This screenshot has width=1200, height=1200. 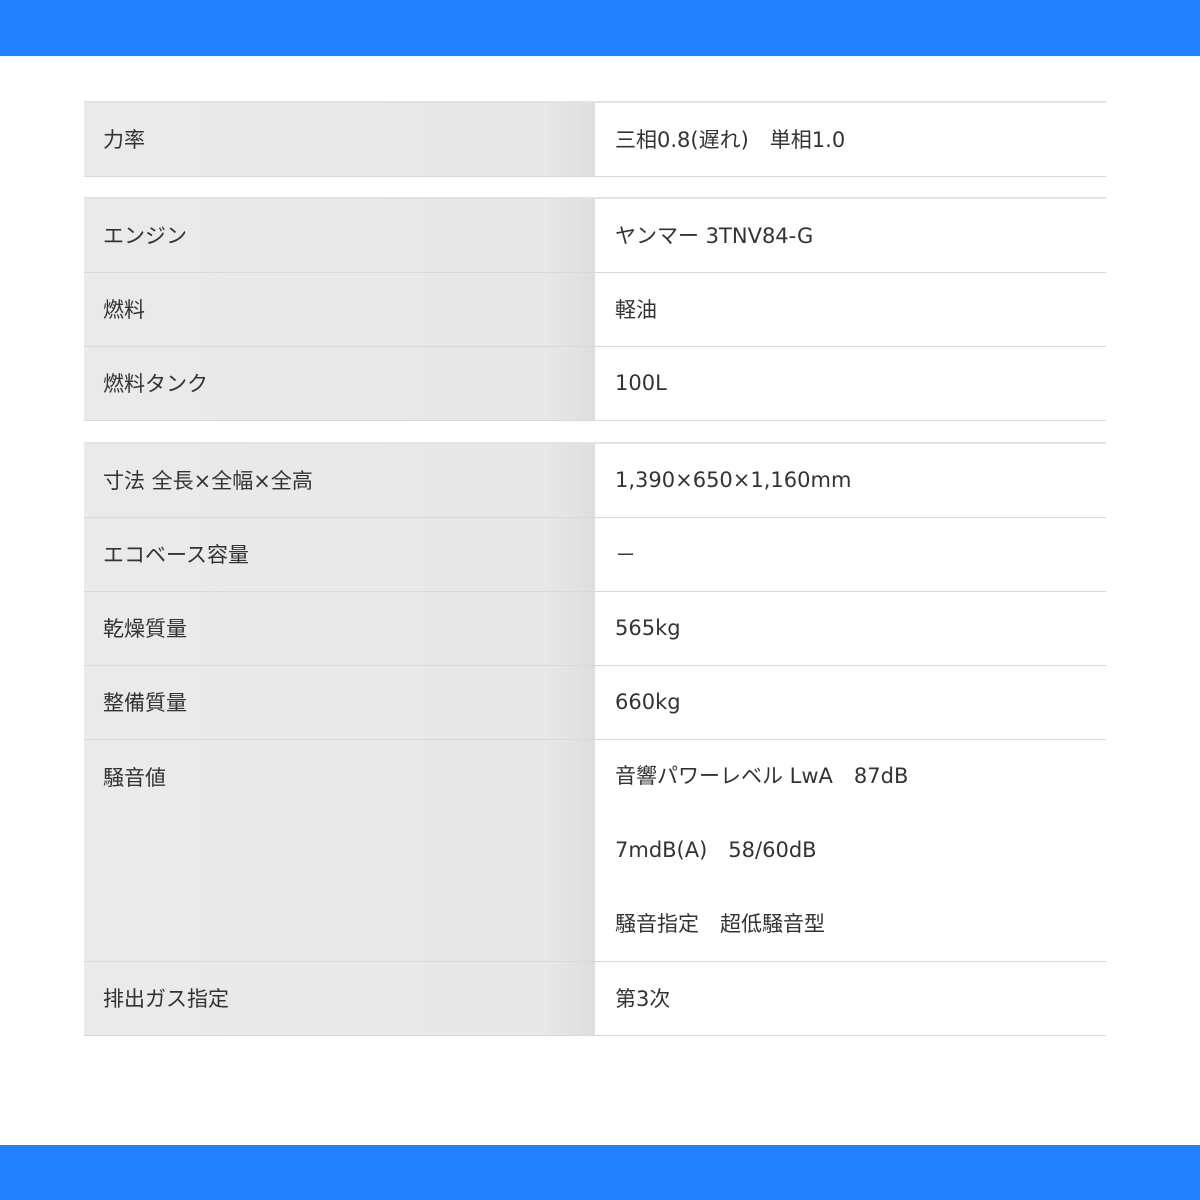 I want to click on row-label: 騒音値, so click(x=339, y=850).